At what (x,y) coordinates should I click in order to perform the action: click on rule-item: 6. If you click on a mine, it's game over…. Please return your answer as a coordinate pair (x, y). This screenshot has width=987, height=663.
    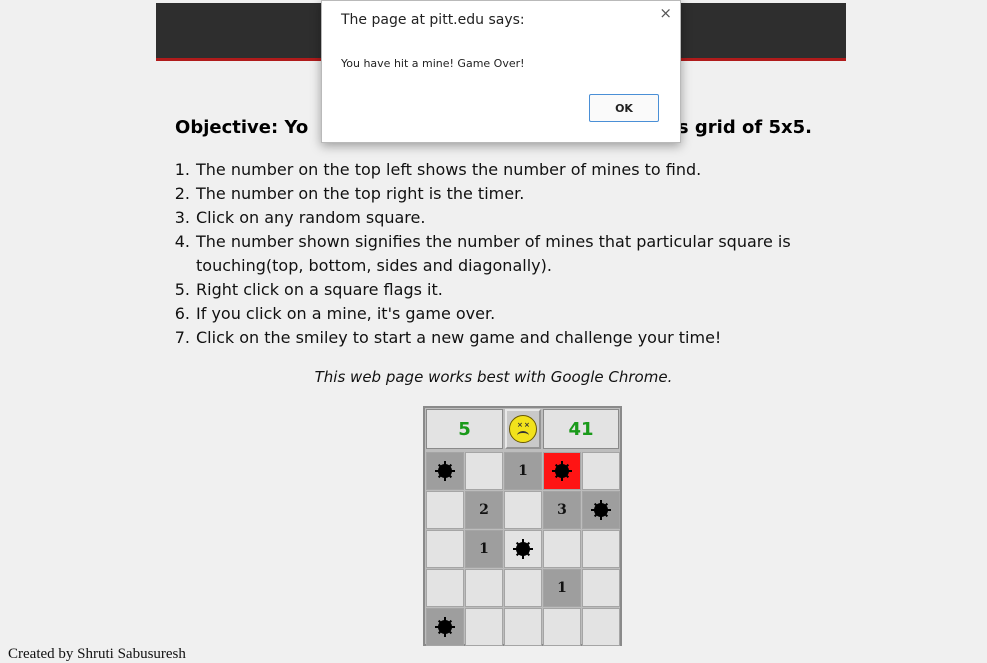
    Looking at the image, I should click on (492, 314).